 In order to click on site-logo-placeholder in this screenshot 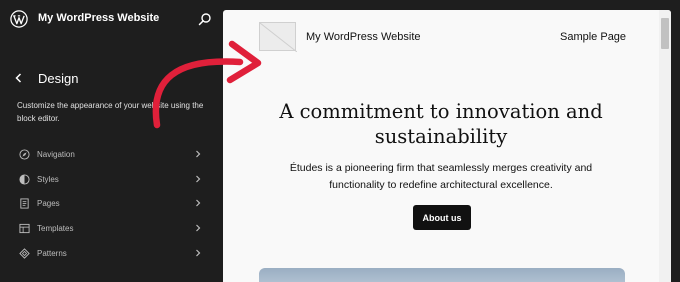, I will do `click(278, 37)`.